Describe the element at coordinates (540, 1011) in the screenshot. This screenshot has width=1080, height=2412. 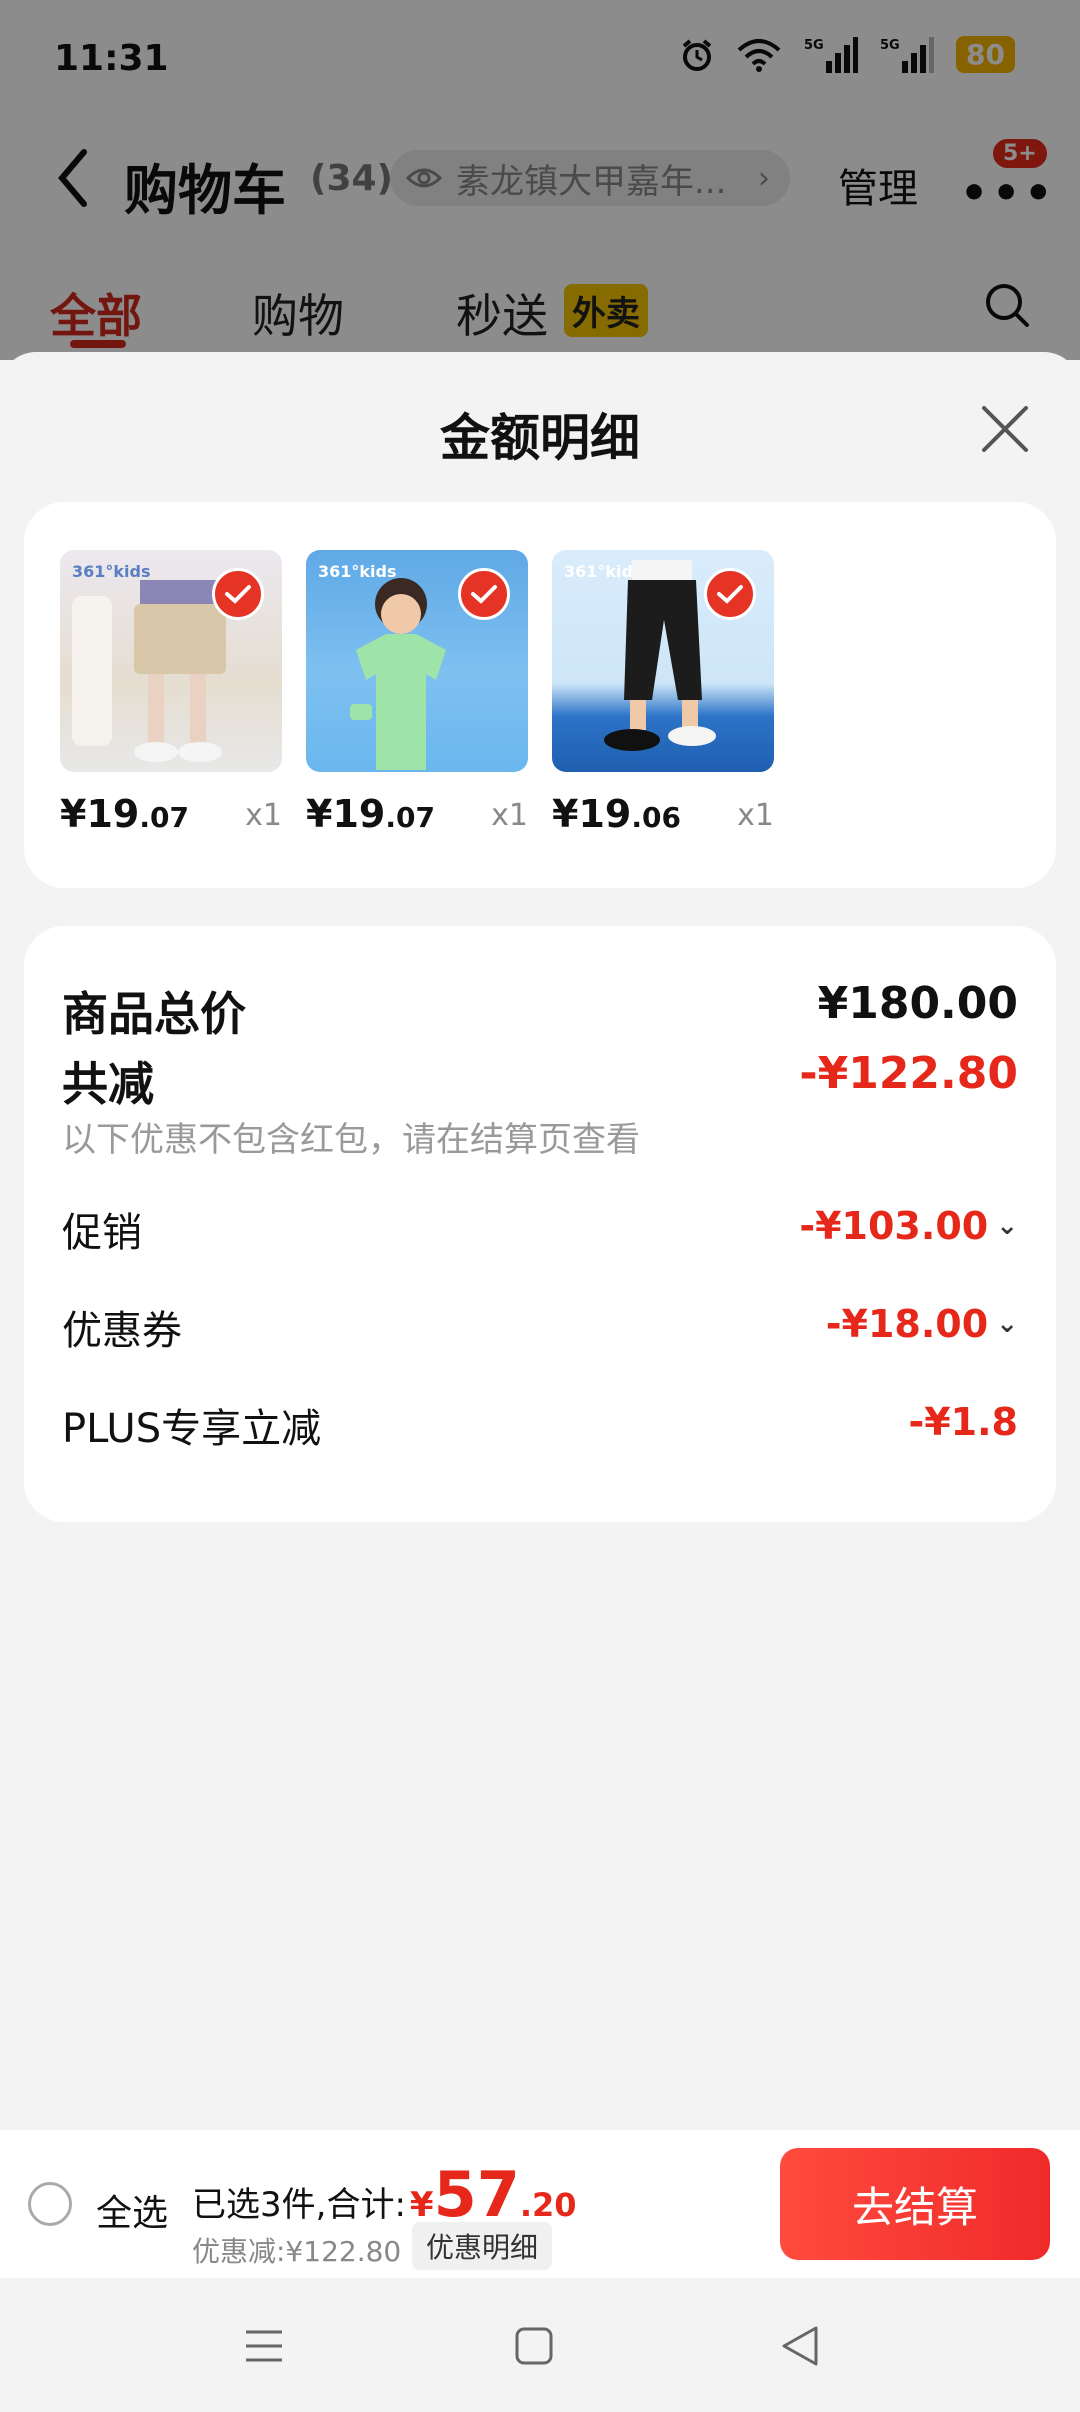
I see `total-price-row: 商品总价 ¥180.00` at that location.